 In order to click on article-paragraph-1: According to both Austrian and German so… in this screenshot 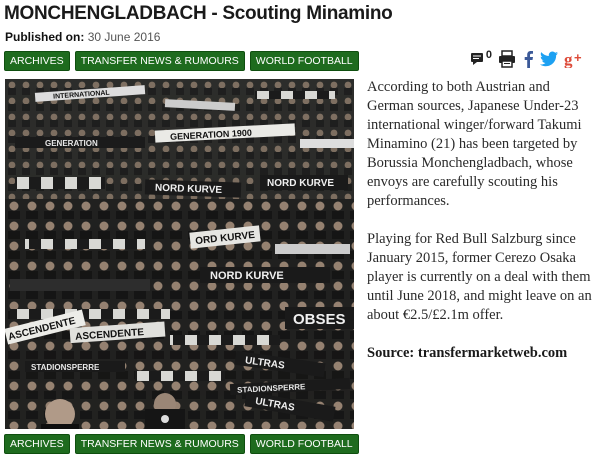, I will do `click(474, 144)`.